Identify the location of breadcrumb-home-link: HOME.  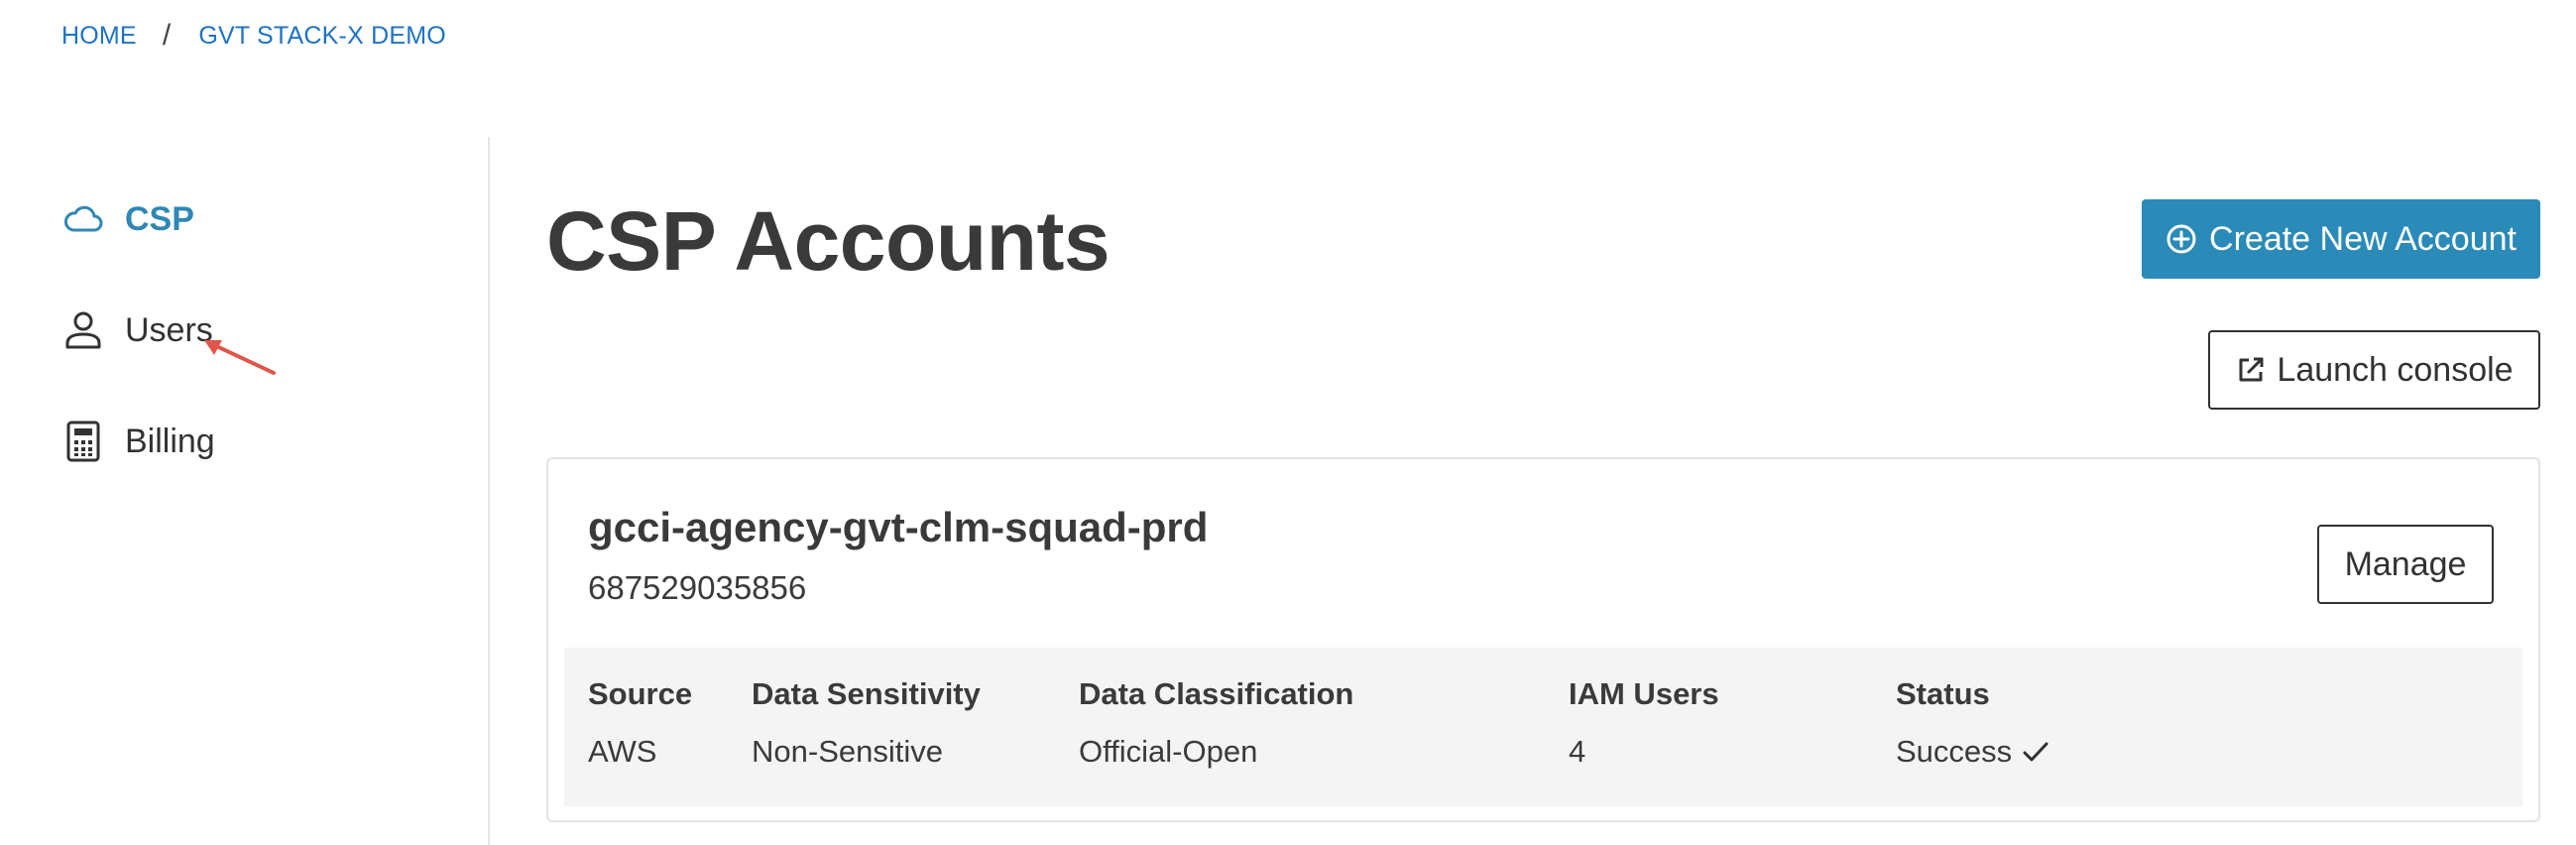
(99, 36).